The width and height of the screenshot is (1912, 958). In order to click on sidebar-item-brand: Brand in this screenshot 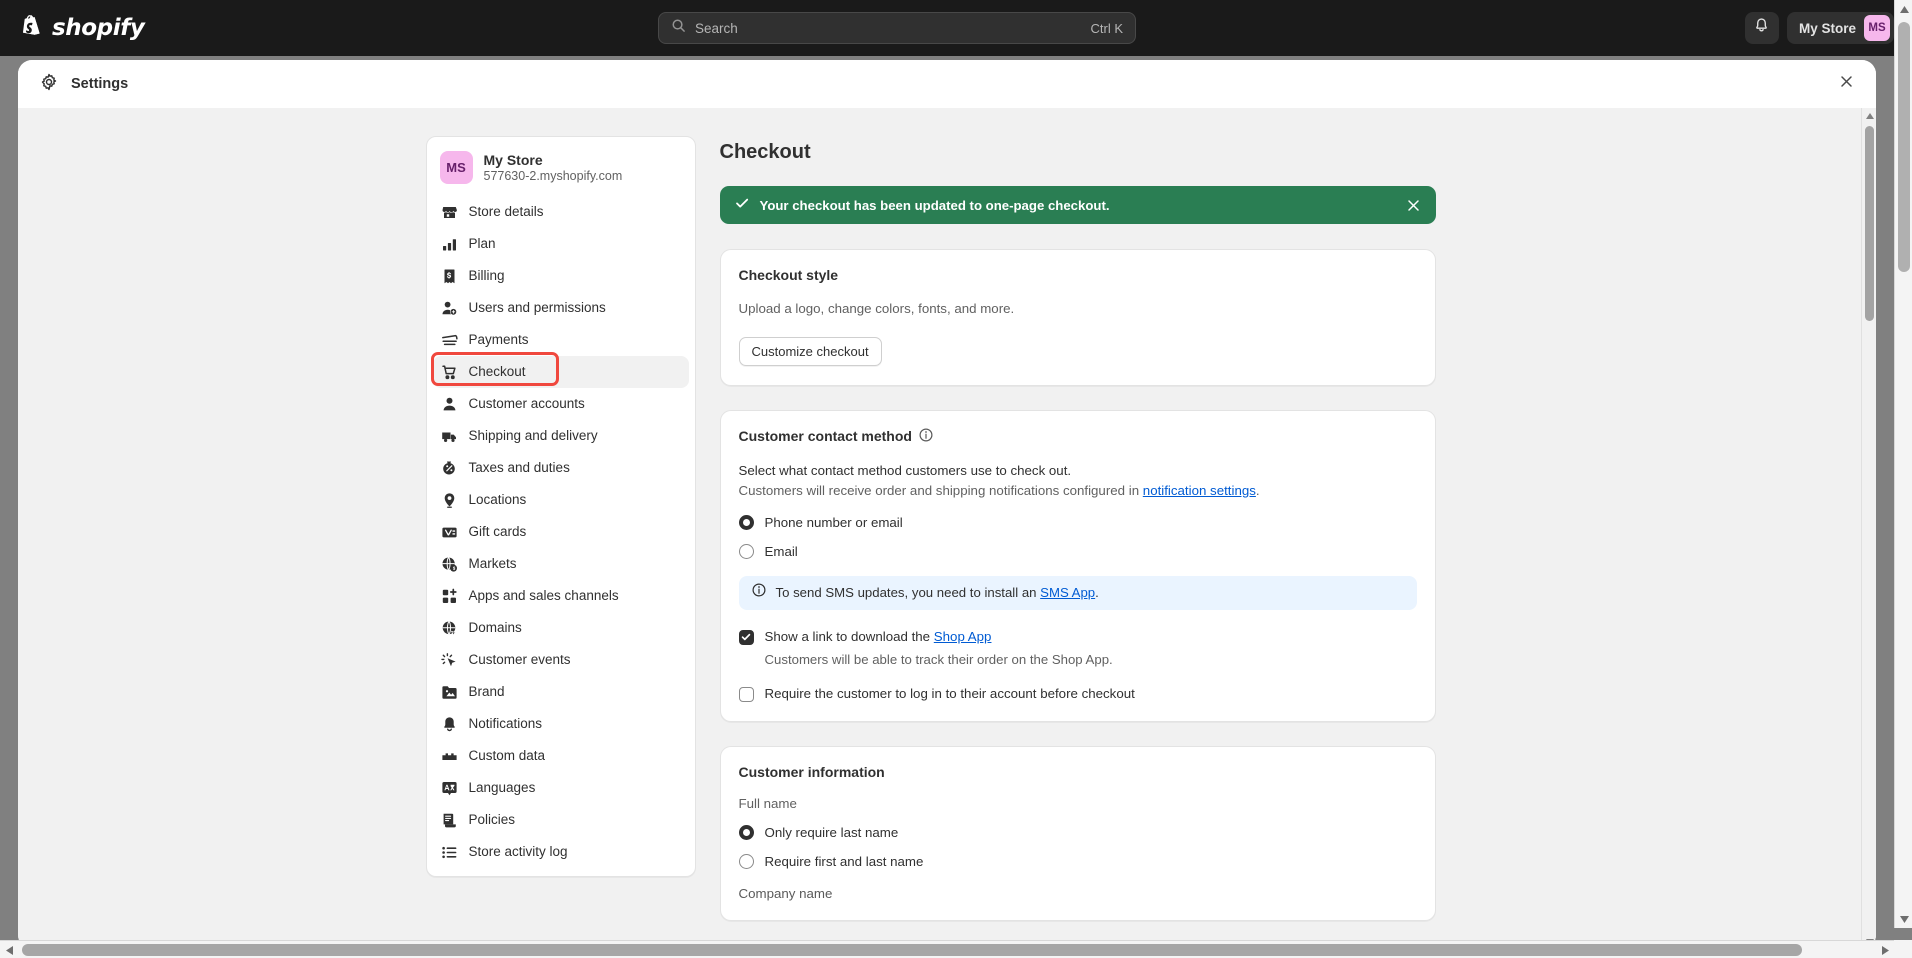, I will do `click(561, 692)`.